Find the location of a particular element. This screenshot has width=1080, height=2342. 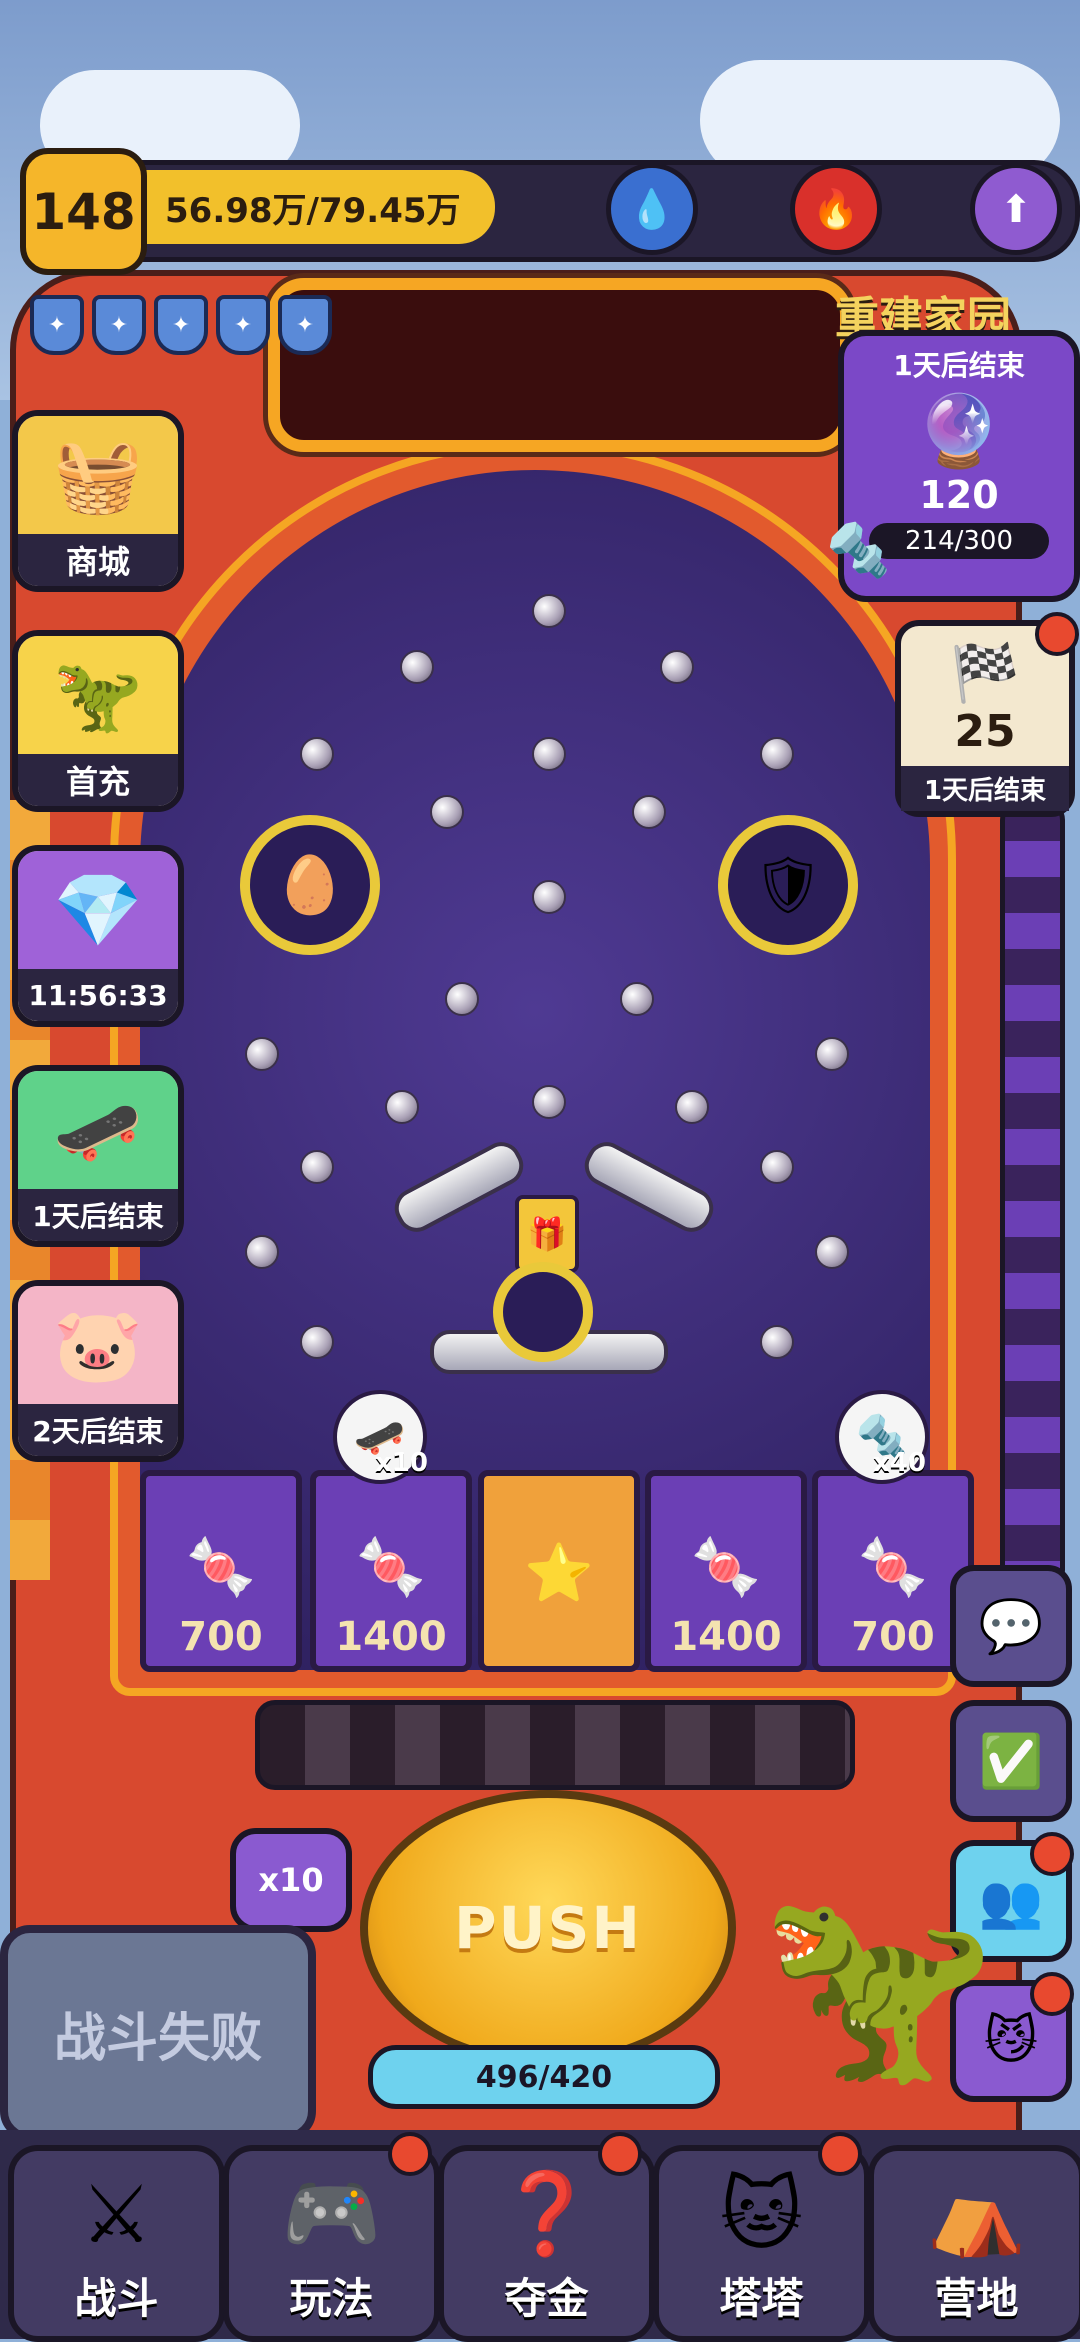

event-count: 120 is located at coordinates (959, 495).